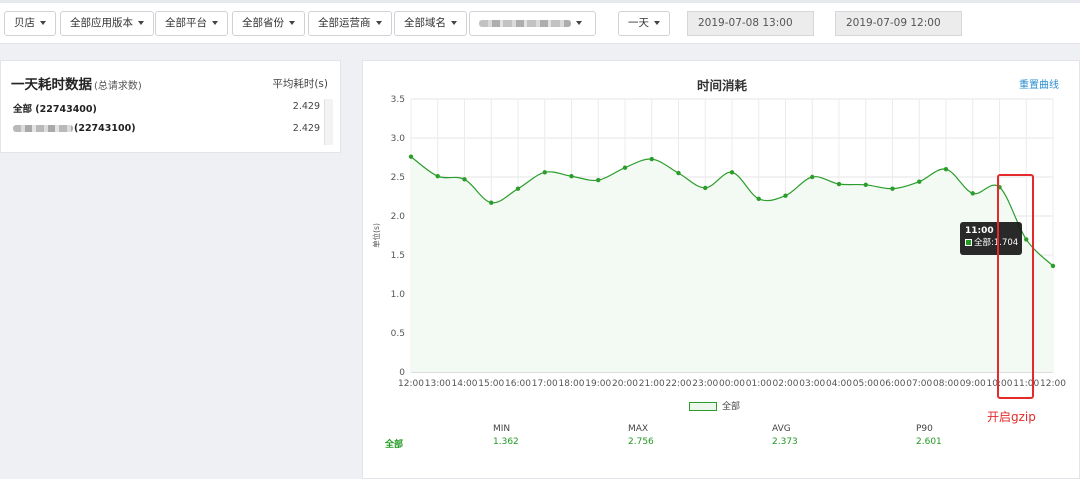 Image resolution: width=1080 pixels, height=479 pixels. I want to click on x-tick-label: 08:00, so click(946, 384).